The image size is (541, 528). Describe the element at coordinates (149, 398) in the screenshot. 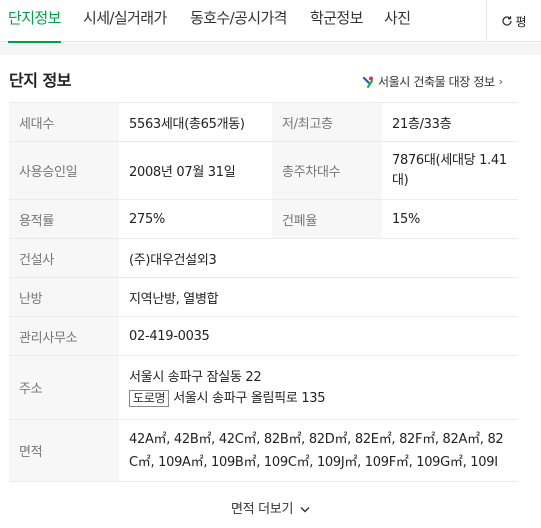

I see `road-name-tag: 도로명` at that location.